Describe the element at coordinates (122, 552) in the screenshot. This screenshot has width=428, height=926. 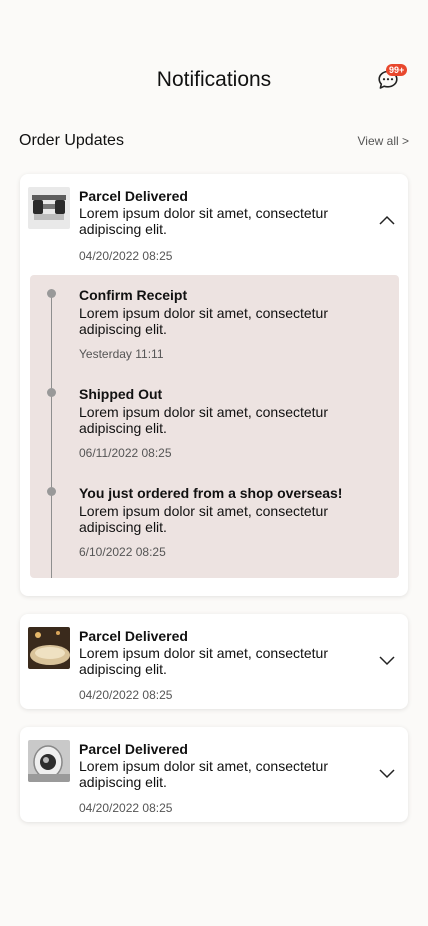
I see `timeline-item-date: 6/10/2022 08:25` at that location.